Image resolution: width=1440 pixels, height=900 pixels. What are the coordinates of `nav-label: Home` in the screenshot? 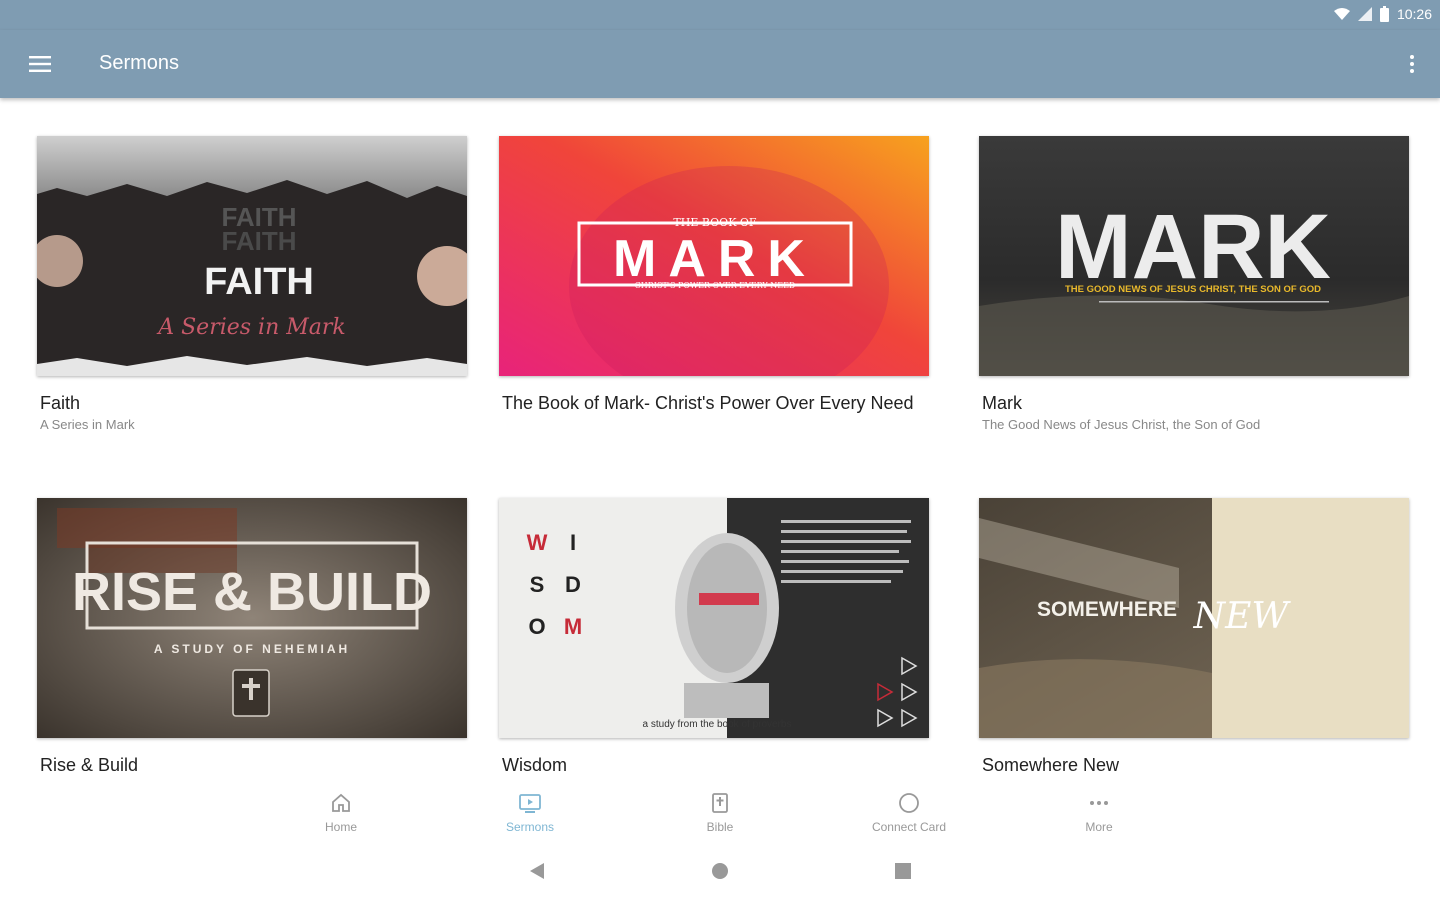 It's located at (340, 827).